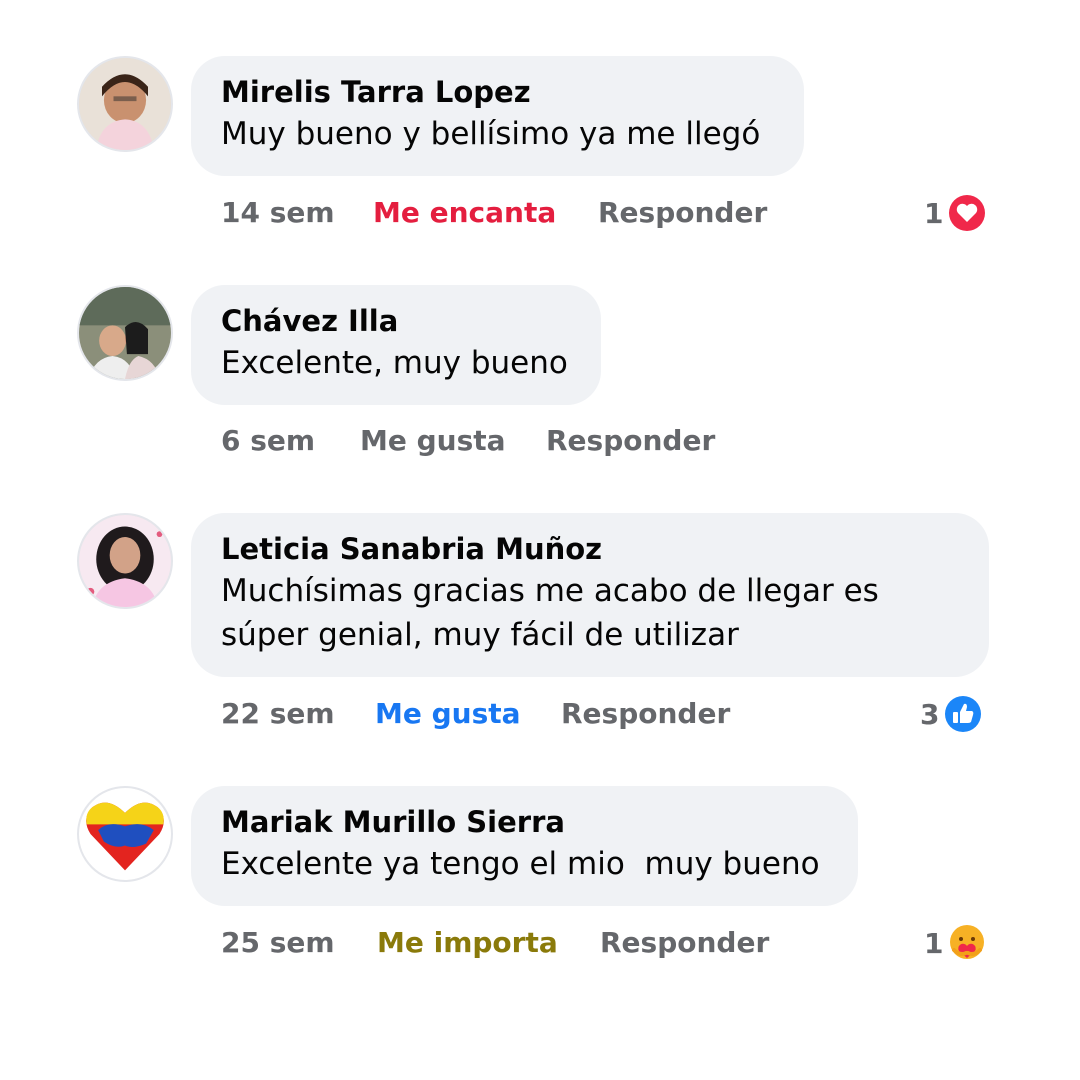 This screenshot has width=1080, height=1080. I want to click on comment-time: 6 sem, so click(268, 440).